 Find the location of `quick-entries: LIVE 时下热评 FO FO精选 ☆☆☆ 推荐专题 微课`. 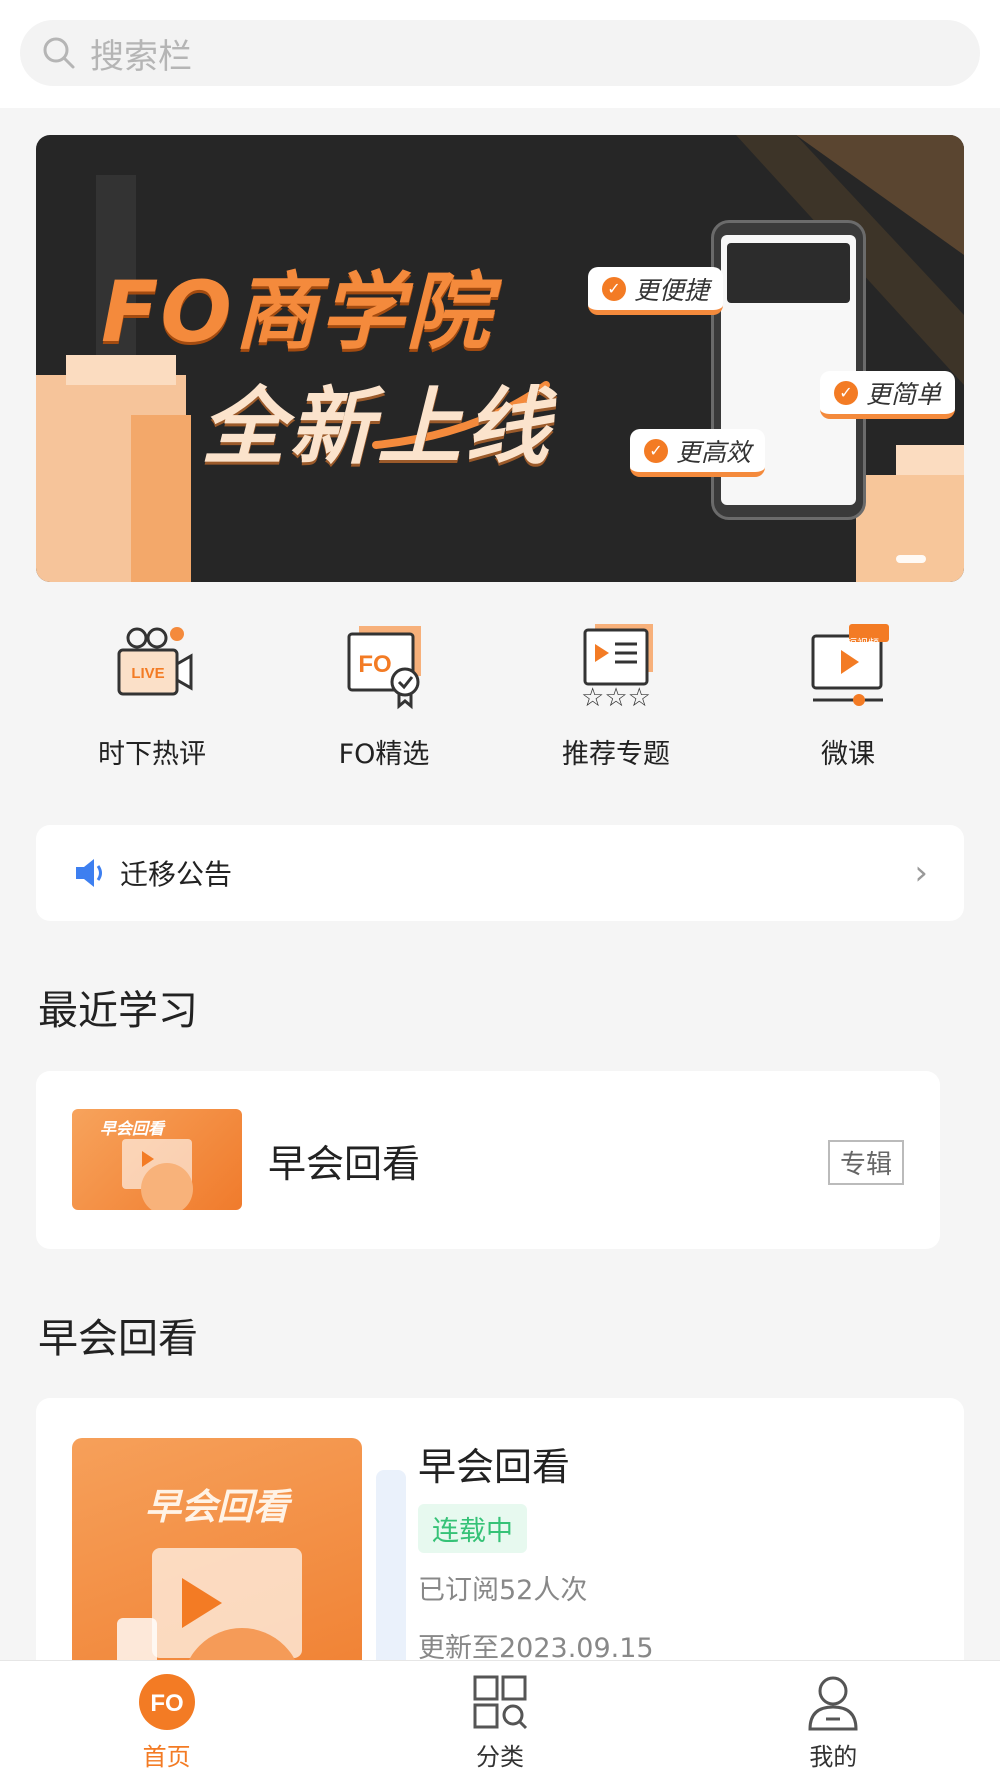

quick-entries: LIVE 时下热评 FO FO精选 ☆☆☆ 推荐专题 微课 is located at coordinates (500, 695).